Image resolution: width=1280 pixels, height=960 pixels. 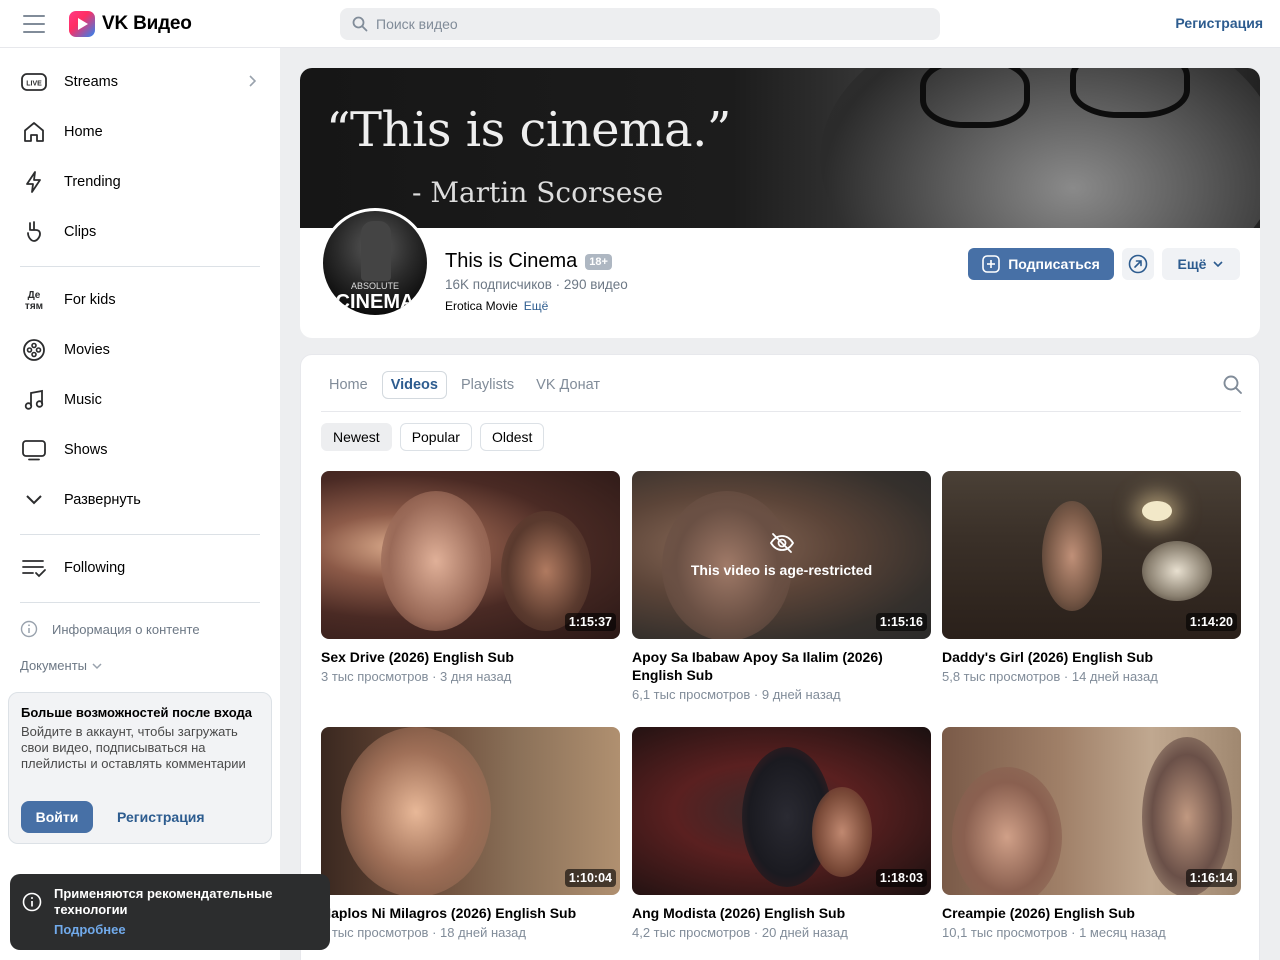 What do you see at coordinates (536, 306) in the screenshot?
I see `description-more-link: Ещё` at bounding box center [536, 306].